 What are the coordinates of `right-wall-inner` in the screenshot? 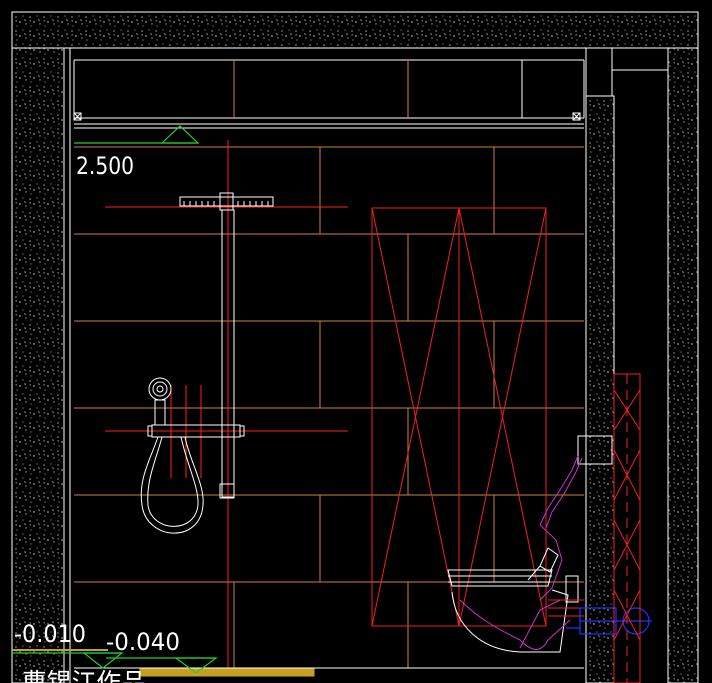 It's located at (600, 389).